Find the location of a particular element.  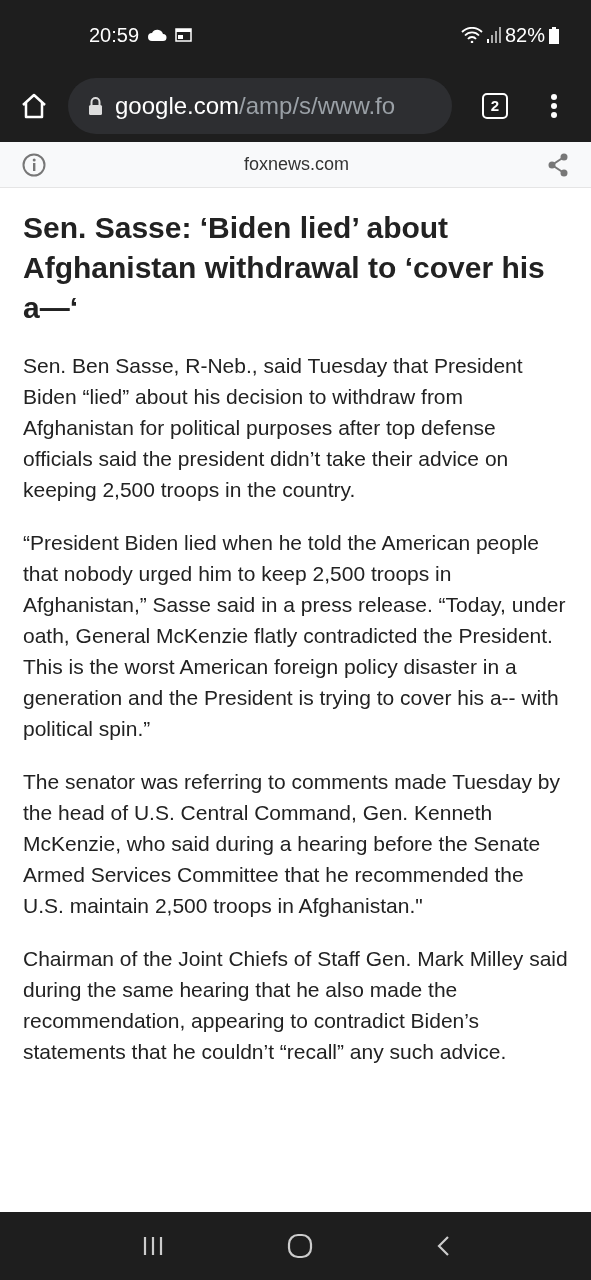

wifi-icon is located at coordinates (471, 35).